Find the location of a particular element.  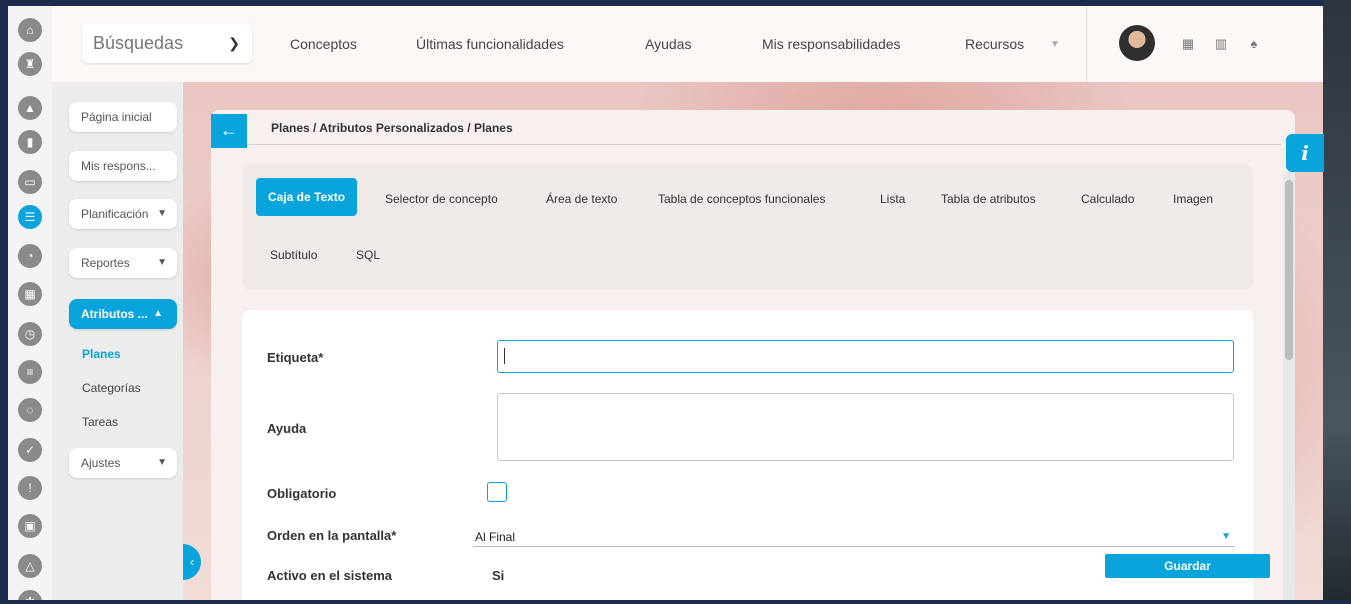

calendar-icon: ▣ is located at coordinates (30, 526).